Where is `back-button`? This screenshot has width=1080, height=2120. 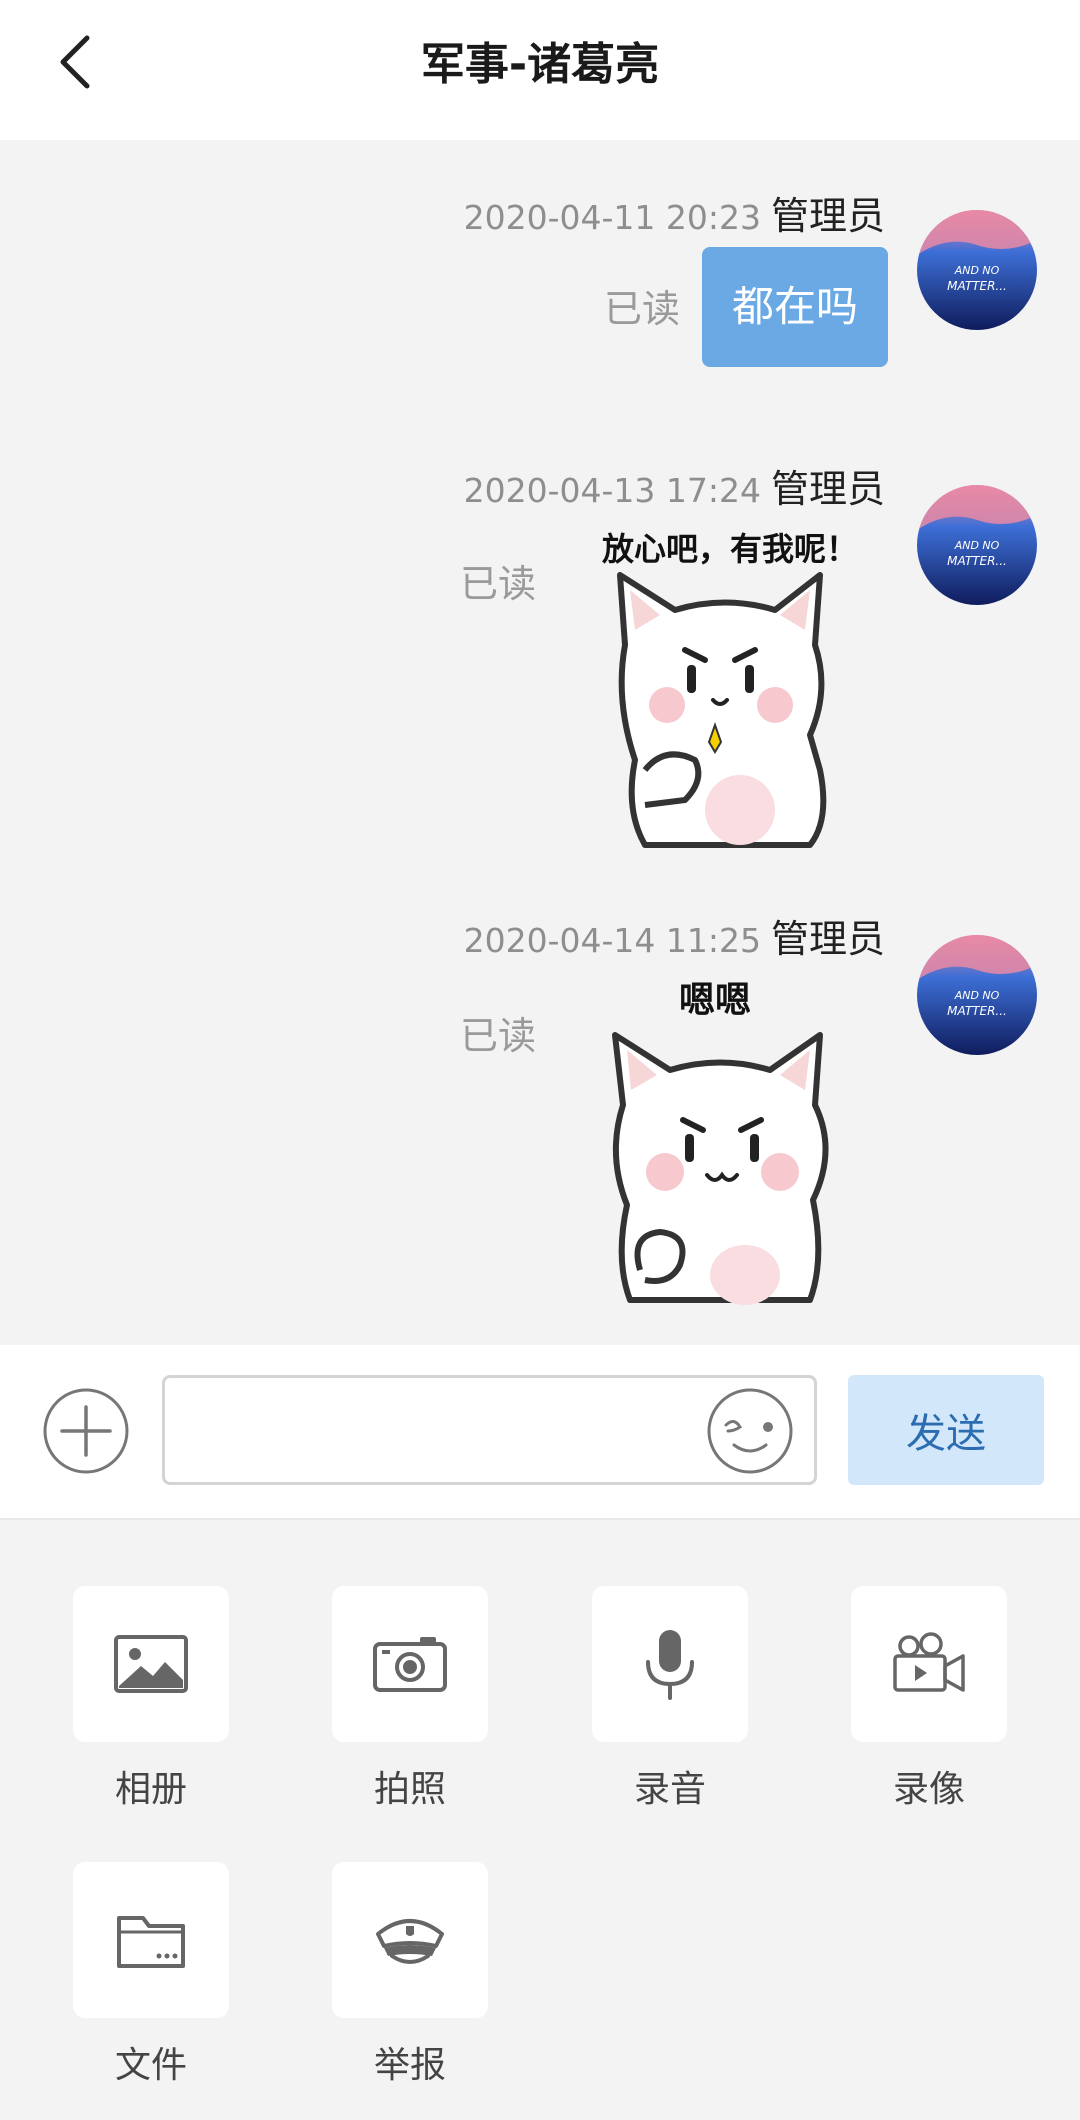 back-button is located at coordinates (75, 62).